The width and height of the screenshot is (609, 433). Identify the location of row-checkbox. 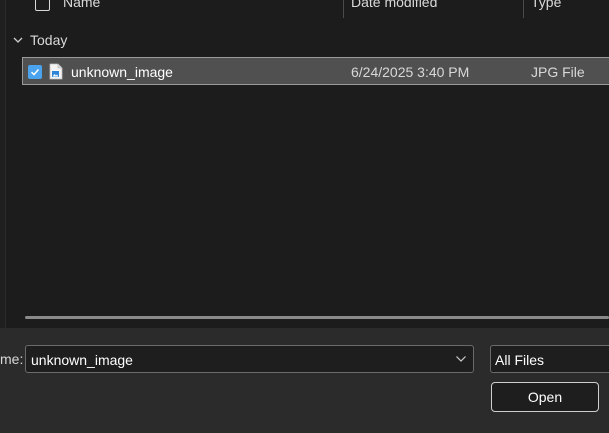
(35, 72).